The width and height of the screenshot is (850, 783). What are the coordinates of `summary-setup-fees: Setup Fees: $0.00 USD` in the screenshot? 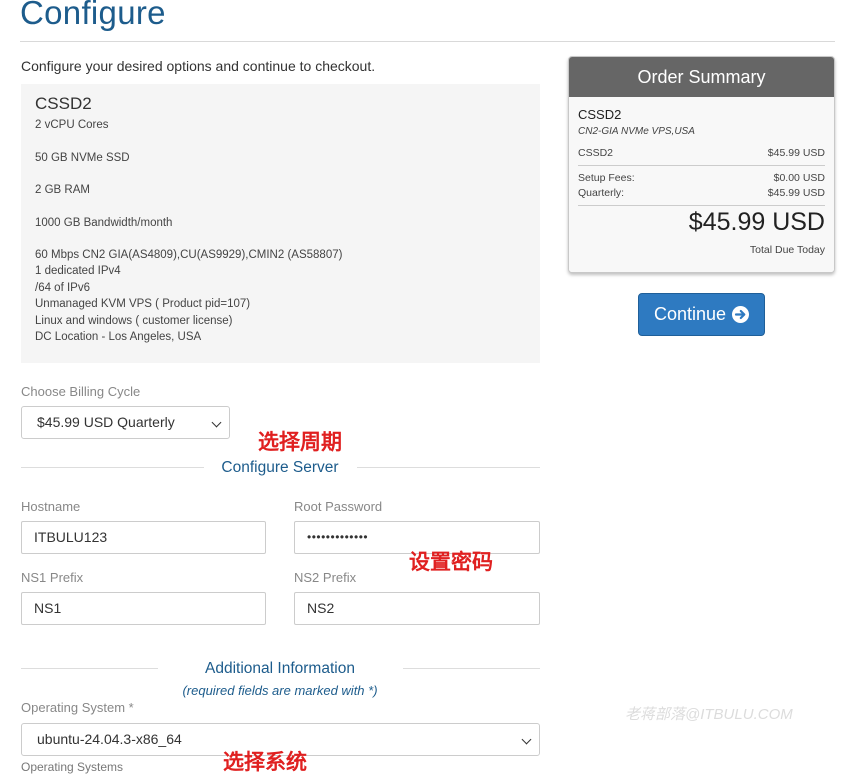 It's located at (701, 178).